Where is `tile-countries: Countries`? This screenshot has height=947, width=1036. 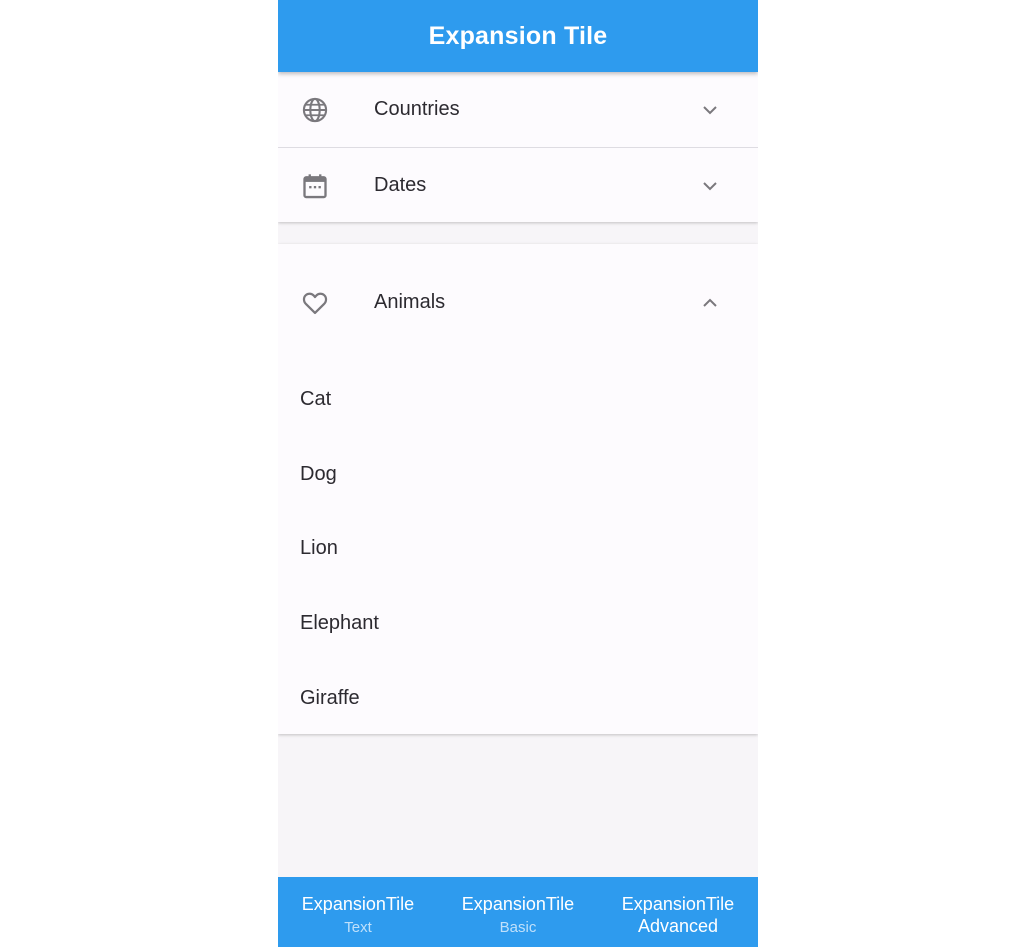 tile-countries: Countries is located at coordinates (518, 109).